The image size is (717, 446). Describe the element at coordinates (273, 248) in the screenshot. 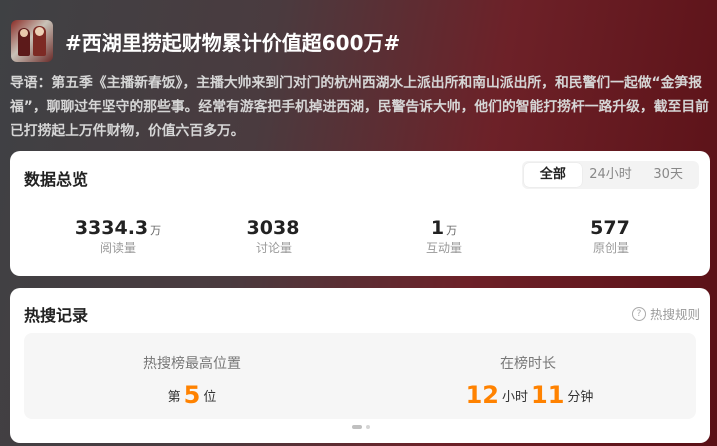

I see `stat-label: 讨论量` at that location.